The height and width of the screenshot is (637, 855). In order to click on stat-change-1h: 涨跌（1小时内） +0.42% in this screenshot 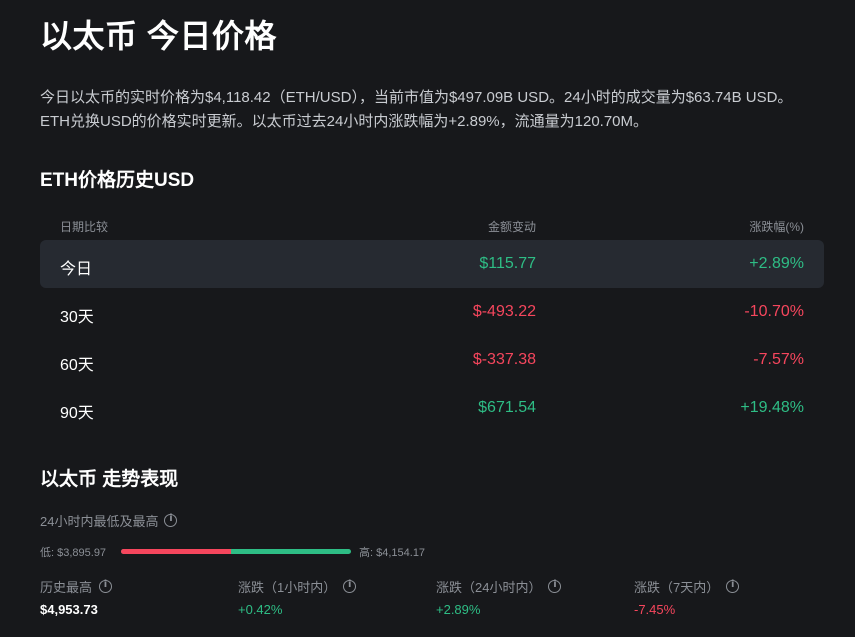, I will do `click(333, 596)`.